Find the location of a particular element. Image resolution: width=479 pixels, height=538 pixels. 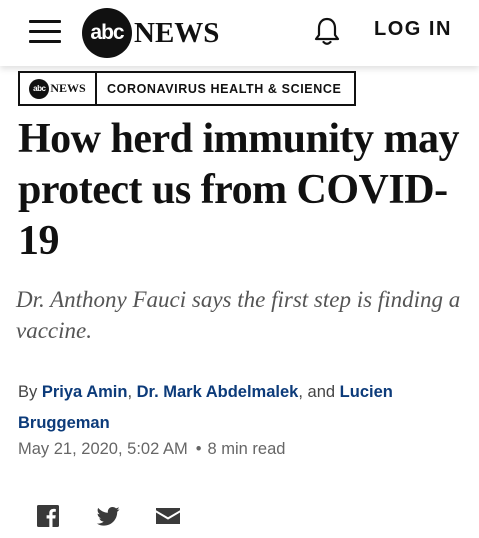

abc-news-logo: abc NEWS is located at coordinates (150, 33).